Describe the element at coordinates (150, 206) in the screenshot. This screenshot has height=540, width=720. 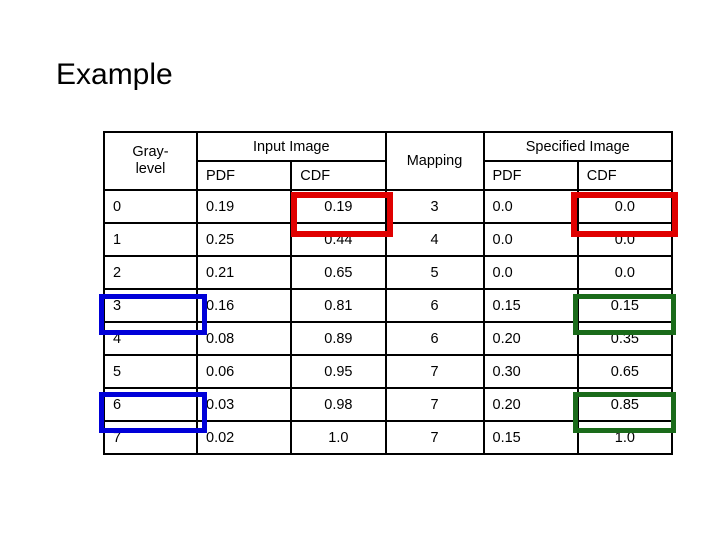
I see `cell-gray-level: 0` at that location.